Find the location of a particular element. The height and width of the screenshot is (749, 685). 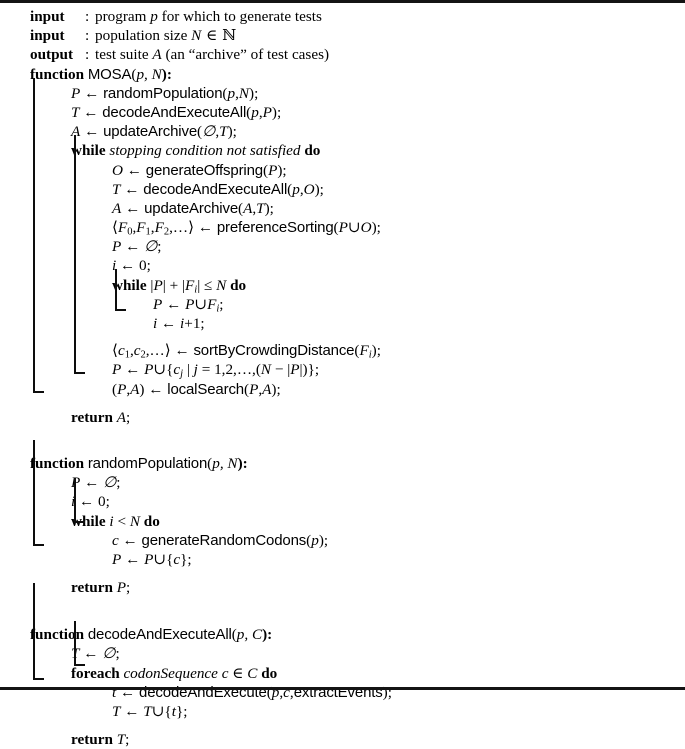

stmt-mosa-decodeall-2: T ← decodeAndExecuteAll(p,O); is located at coordinates (218, 189).